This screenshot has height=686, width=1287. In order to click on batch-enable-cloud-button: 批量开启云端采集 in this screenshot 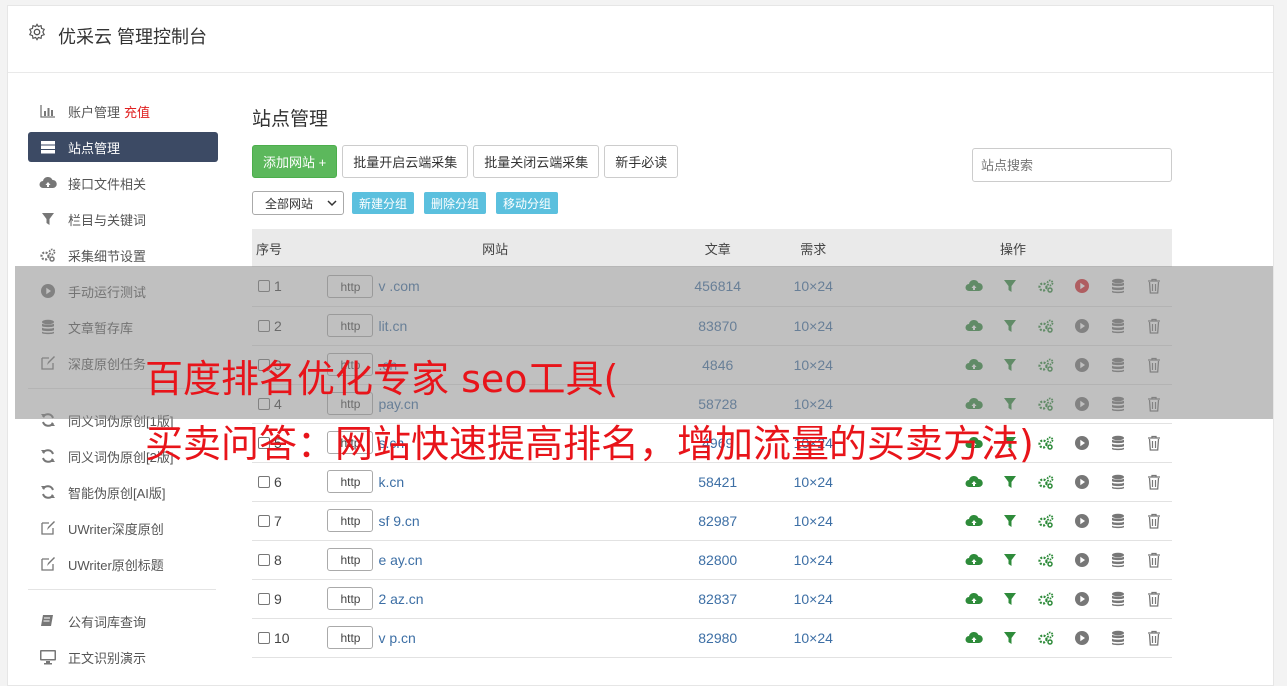, I will do `click(405, 161)`.